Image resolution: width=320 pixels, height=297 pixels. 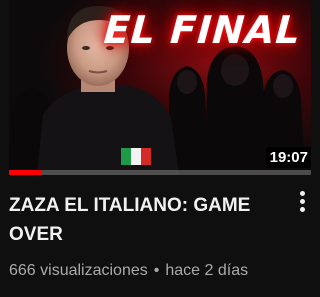 What do you see at coordinates (288, 157) in the screenshot?
I see `duration-badge: 19:07` at bounding box center [288, 157].